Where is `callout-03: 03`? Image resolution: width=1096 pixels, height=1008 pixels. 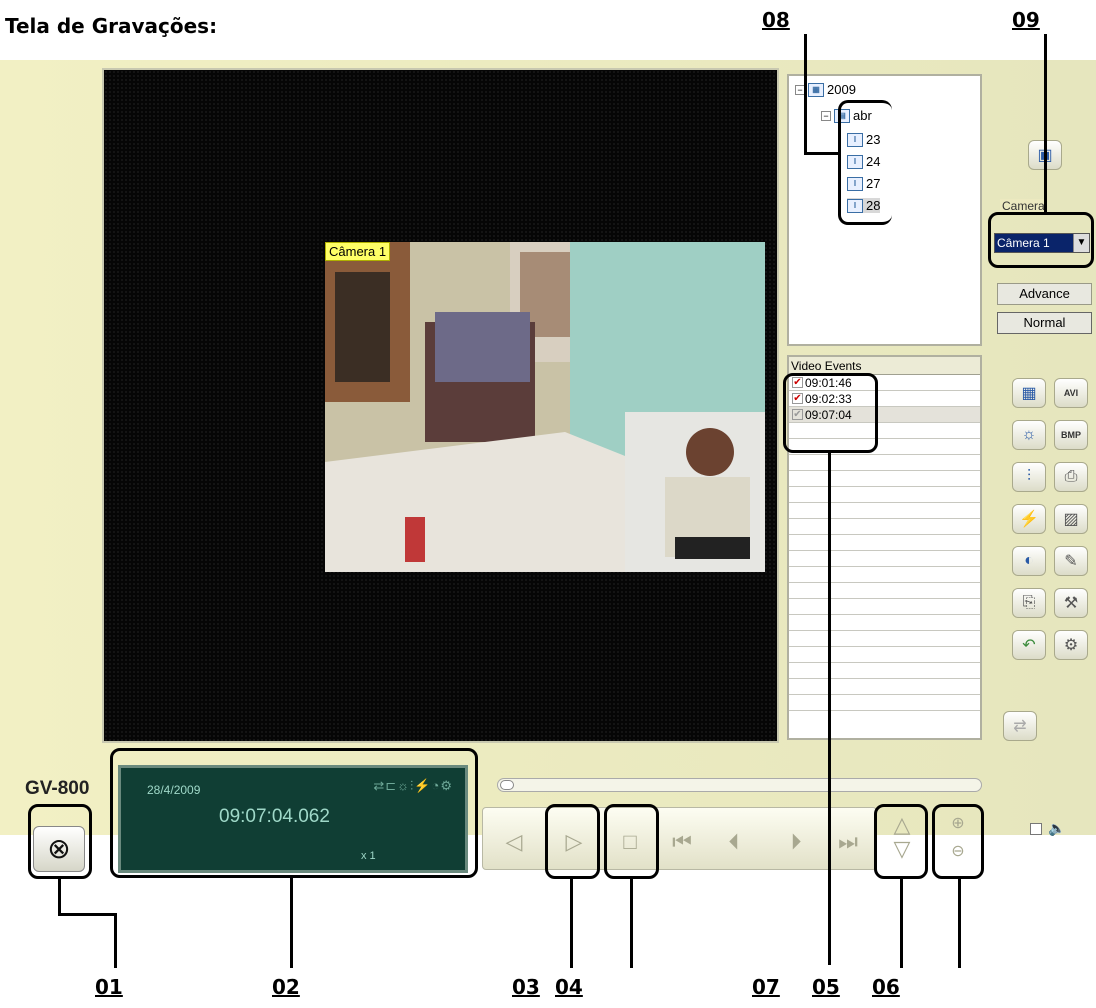 callout-03: 03 is located at coordinates (526, 987).